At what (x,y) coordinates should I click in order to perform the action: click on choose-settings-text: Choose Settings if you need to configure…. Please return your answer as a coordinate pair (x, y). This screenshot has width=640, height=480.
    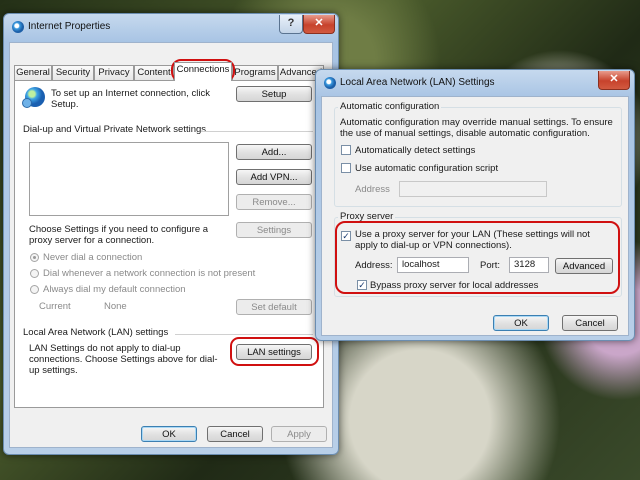
    Looking at the image, I should click on (119, 235).